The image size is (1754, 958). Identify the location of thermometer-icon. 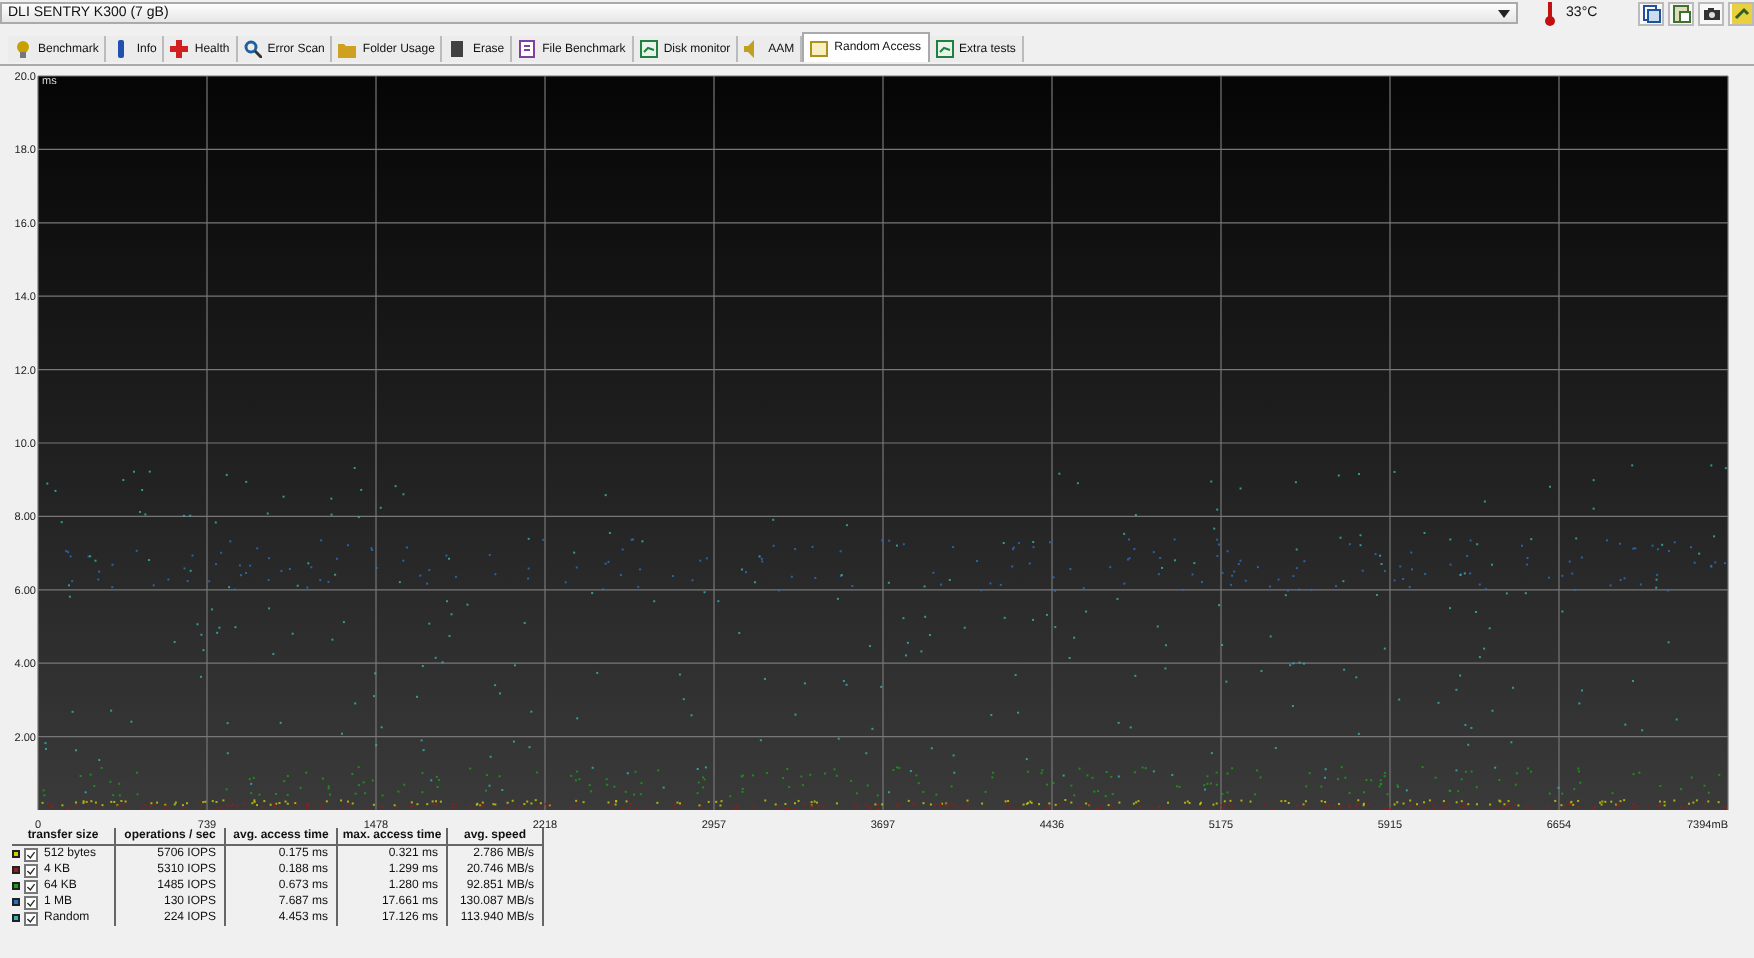
(1550, 13).